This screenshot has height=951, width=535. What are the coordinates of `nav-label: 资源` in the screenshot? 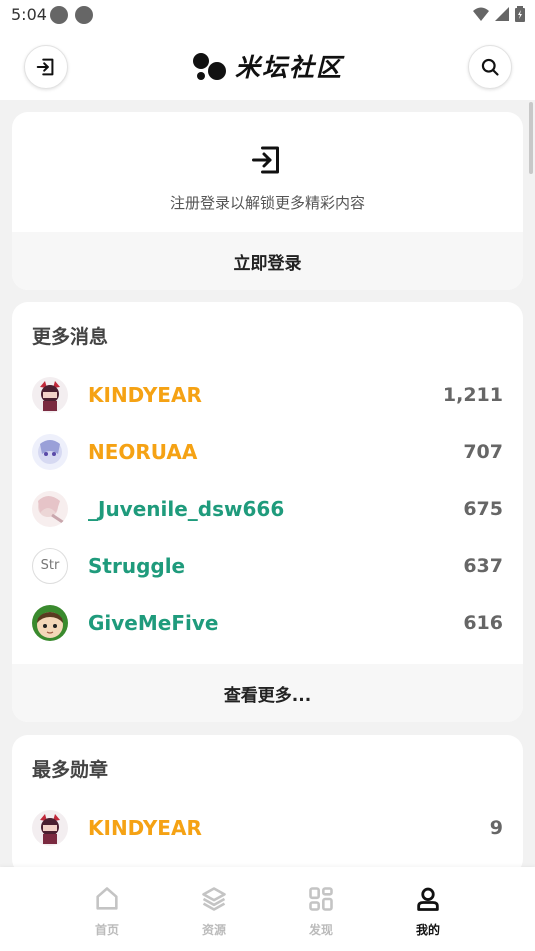 It's located at (213, 930).